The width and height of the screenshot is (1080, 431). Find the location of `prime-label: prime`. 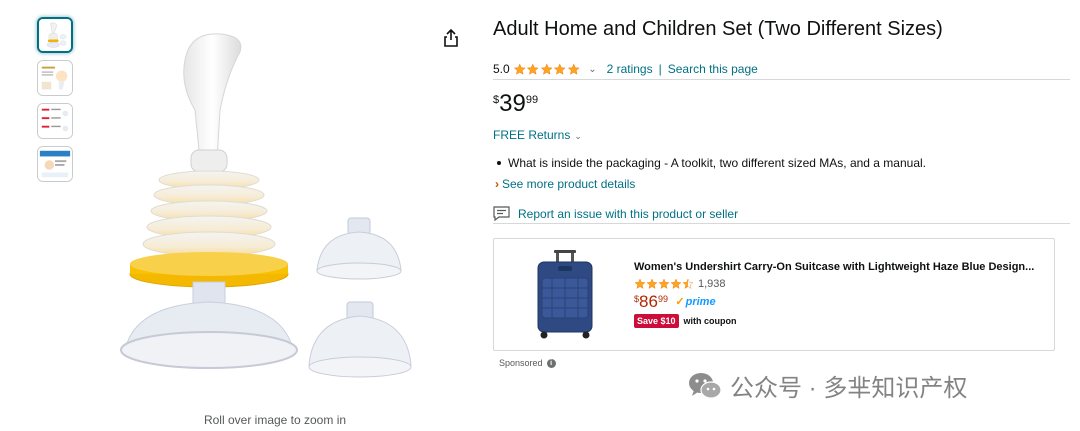

prime-label: prime is located at coordinates (700, 301).